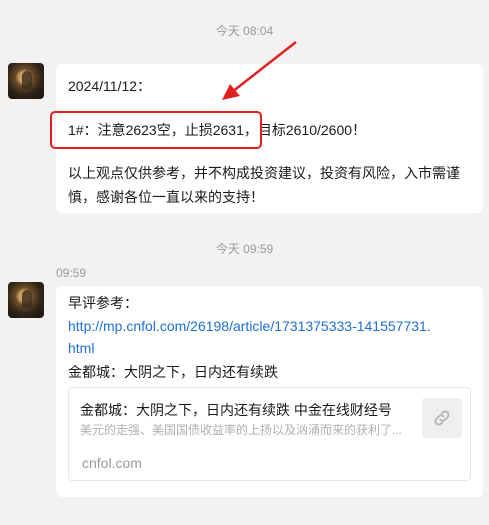  I want to click on message-headline: 金都城：大阴之下，日内还有续跌, so click(173, 372).